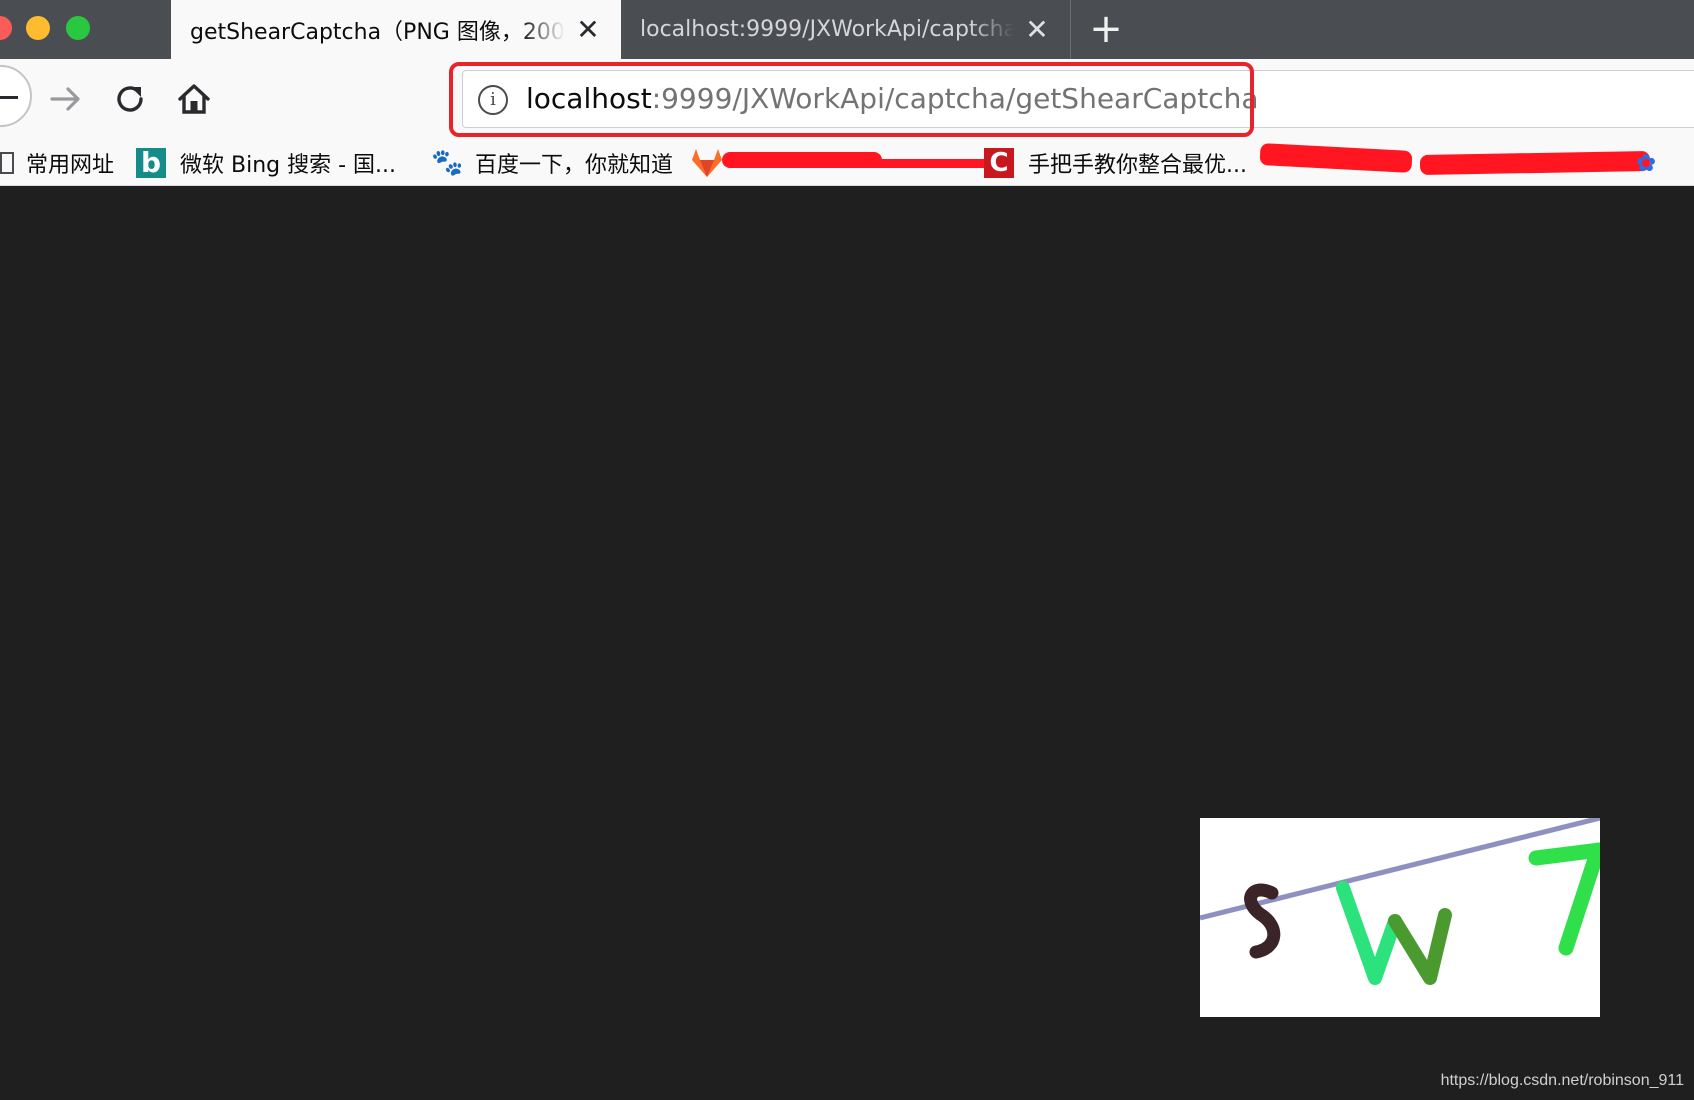 This screenshot has height=1100, width=1694. I want to click on window-close-button, so click(6, 28).